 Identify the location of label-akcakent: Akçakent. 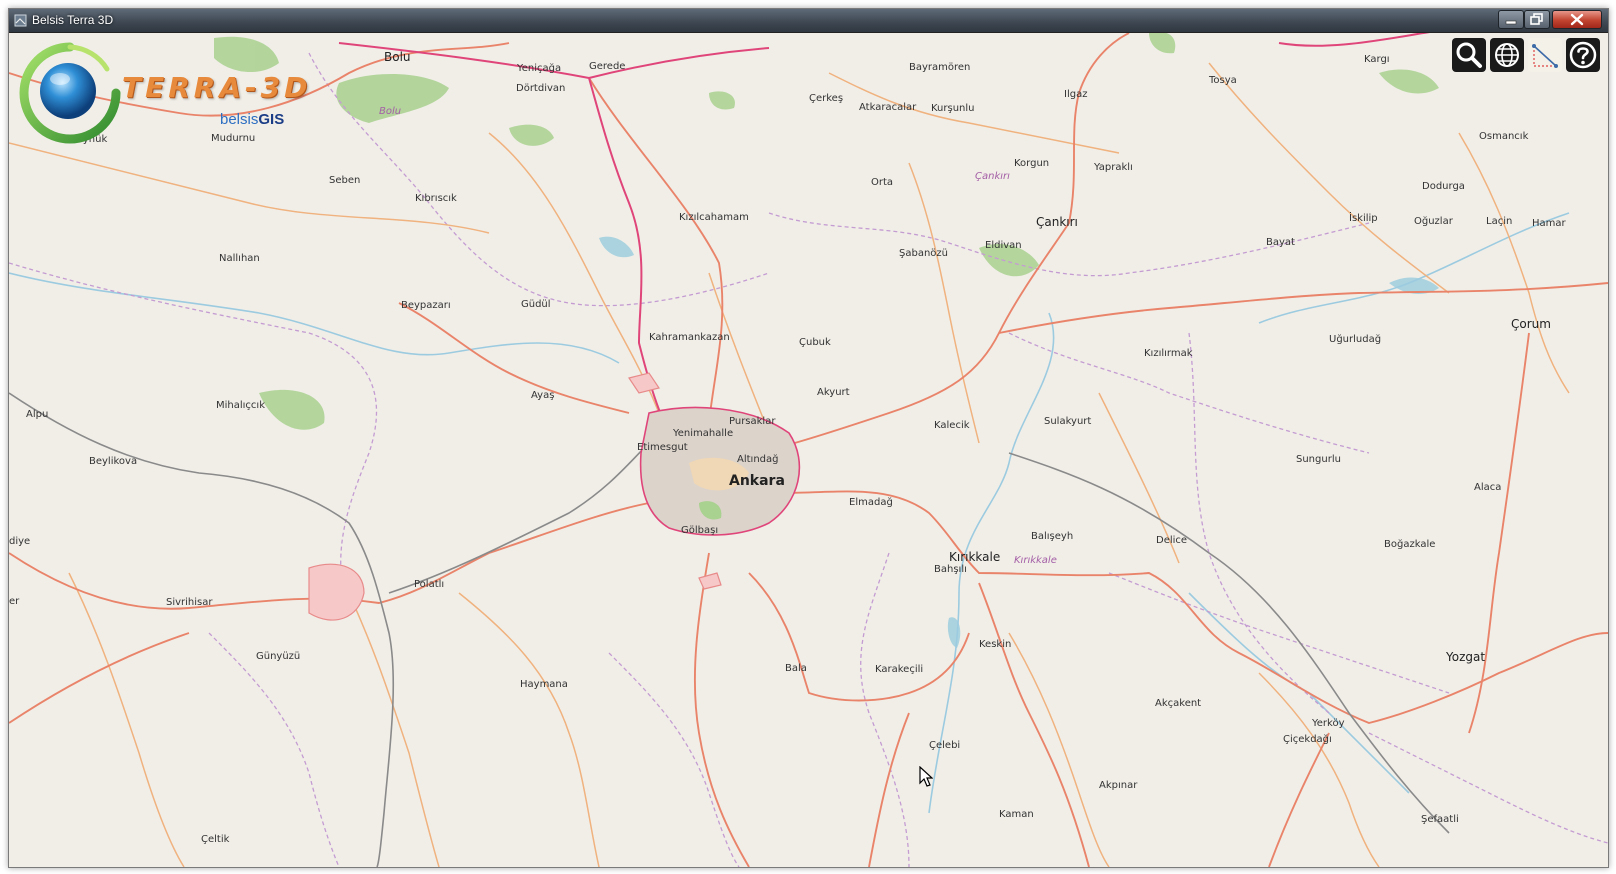
(1178, 703).